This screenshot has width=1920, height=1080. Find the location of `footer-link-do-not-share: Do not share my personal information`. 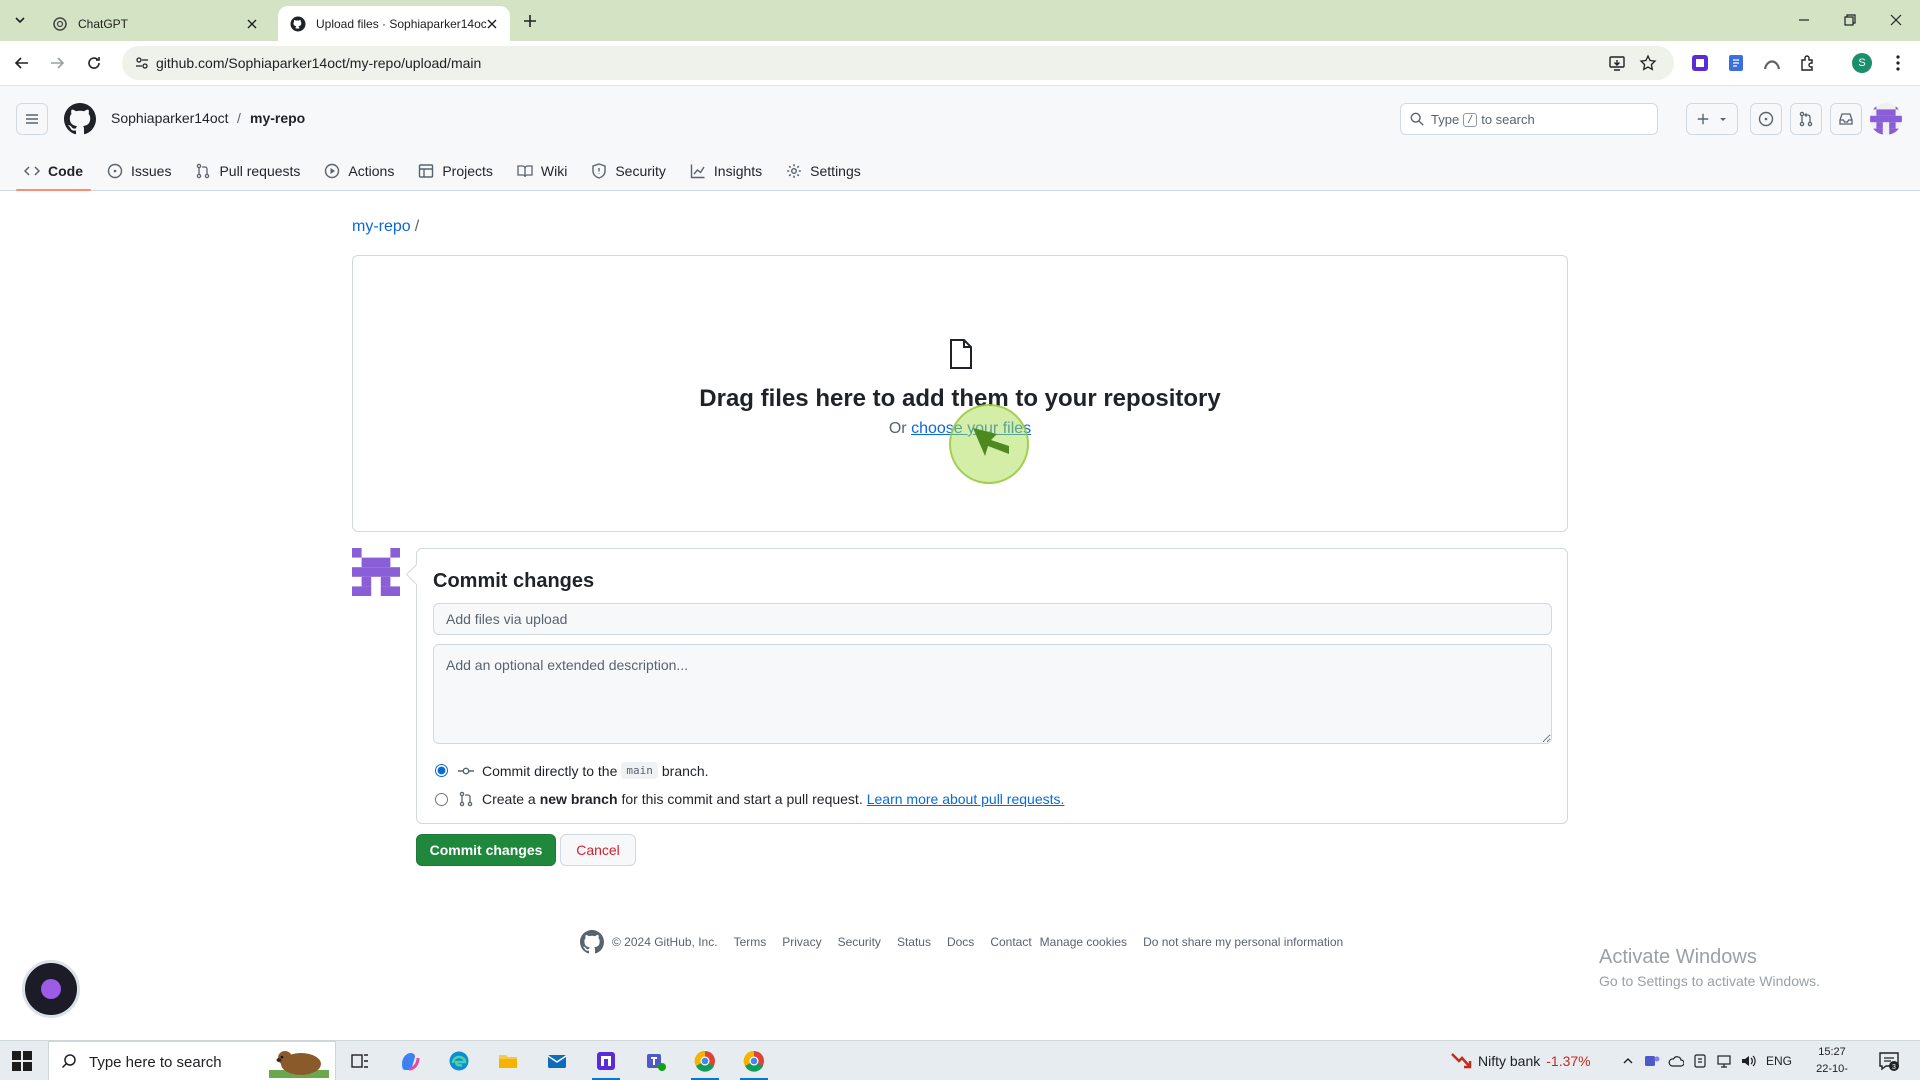

footer-link-do-not-share: Do not share my personal information is located at coordinates (1243, 942).